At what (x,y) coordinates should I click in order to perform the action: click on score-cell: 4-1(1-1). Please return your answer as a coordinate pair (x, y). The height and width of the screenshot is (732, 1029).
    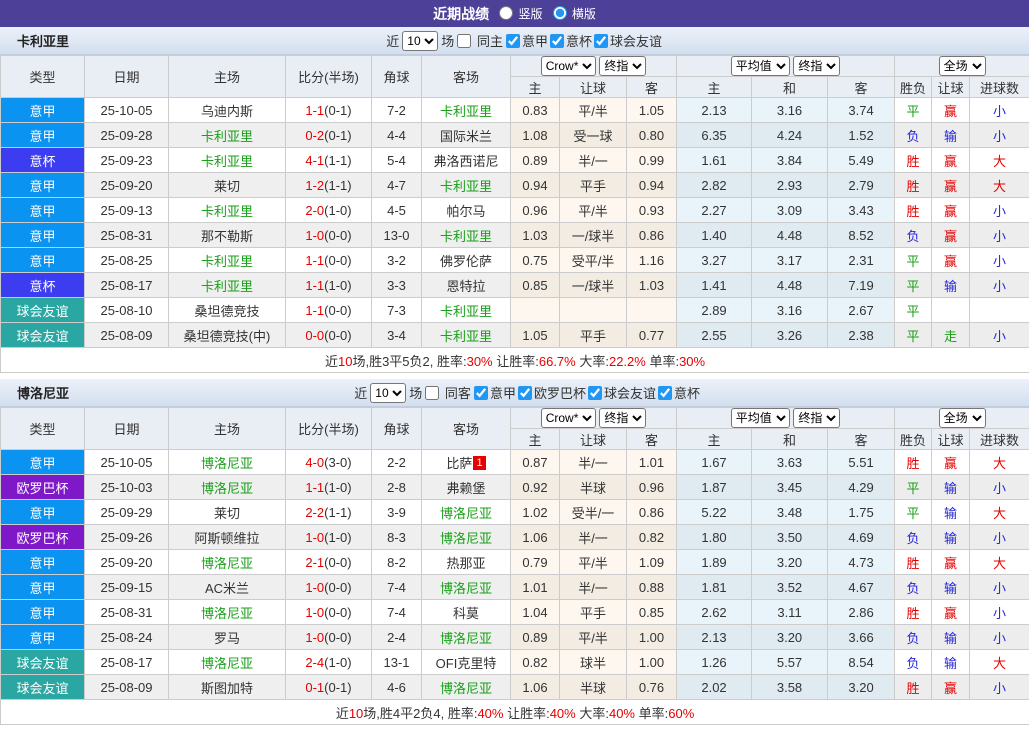
    Looking at the image, I should click on (328, 160).